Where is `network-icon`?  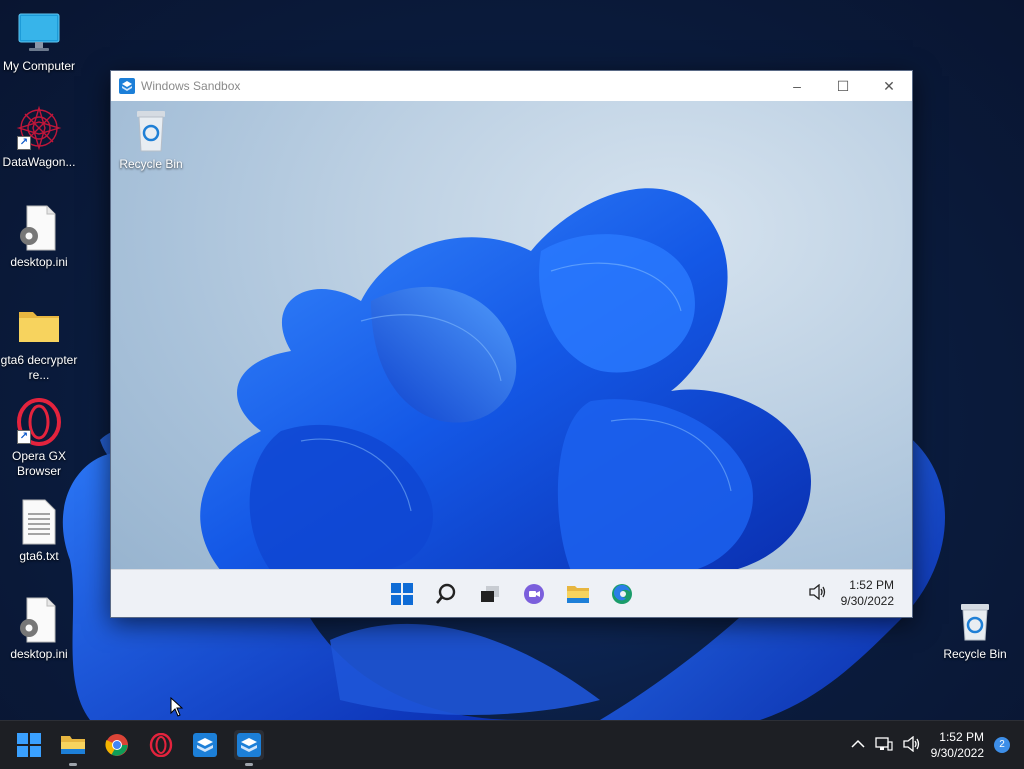 network-icon is located at coordinates (883, 745).